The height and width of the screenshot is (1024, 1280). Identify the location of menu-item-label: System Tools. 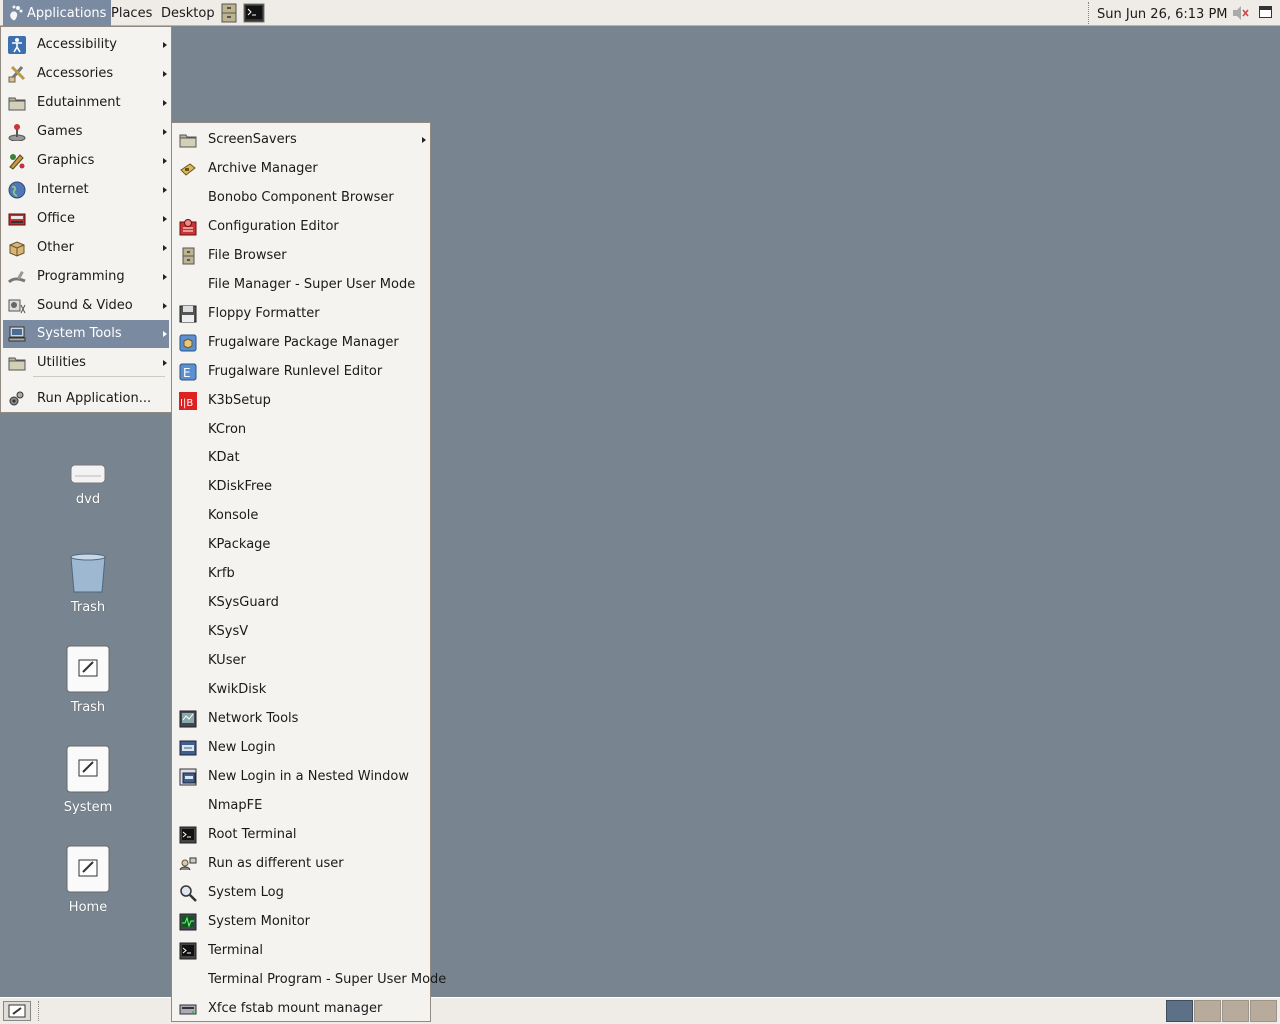
(79, 333).